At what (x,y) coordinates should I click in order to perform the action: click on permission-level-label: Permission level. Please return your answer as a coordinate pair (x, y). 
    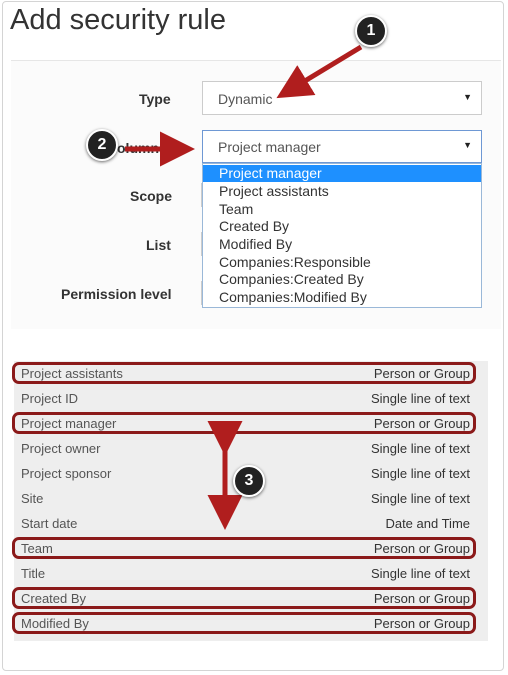
    Looking at the image, I should click on (116, 294).